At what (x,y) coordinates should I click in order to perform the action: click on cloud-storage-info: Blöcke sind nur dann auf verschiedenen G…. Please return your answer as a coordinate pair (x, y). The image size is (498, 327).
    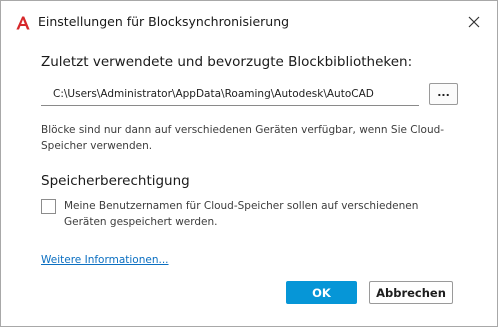
    Looking at the image, I should click on (243, 138).